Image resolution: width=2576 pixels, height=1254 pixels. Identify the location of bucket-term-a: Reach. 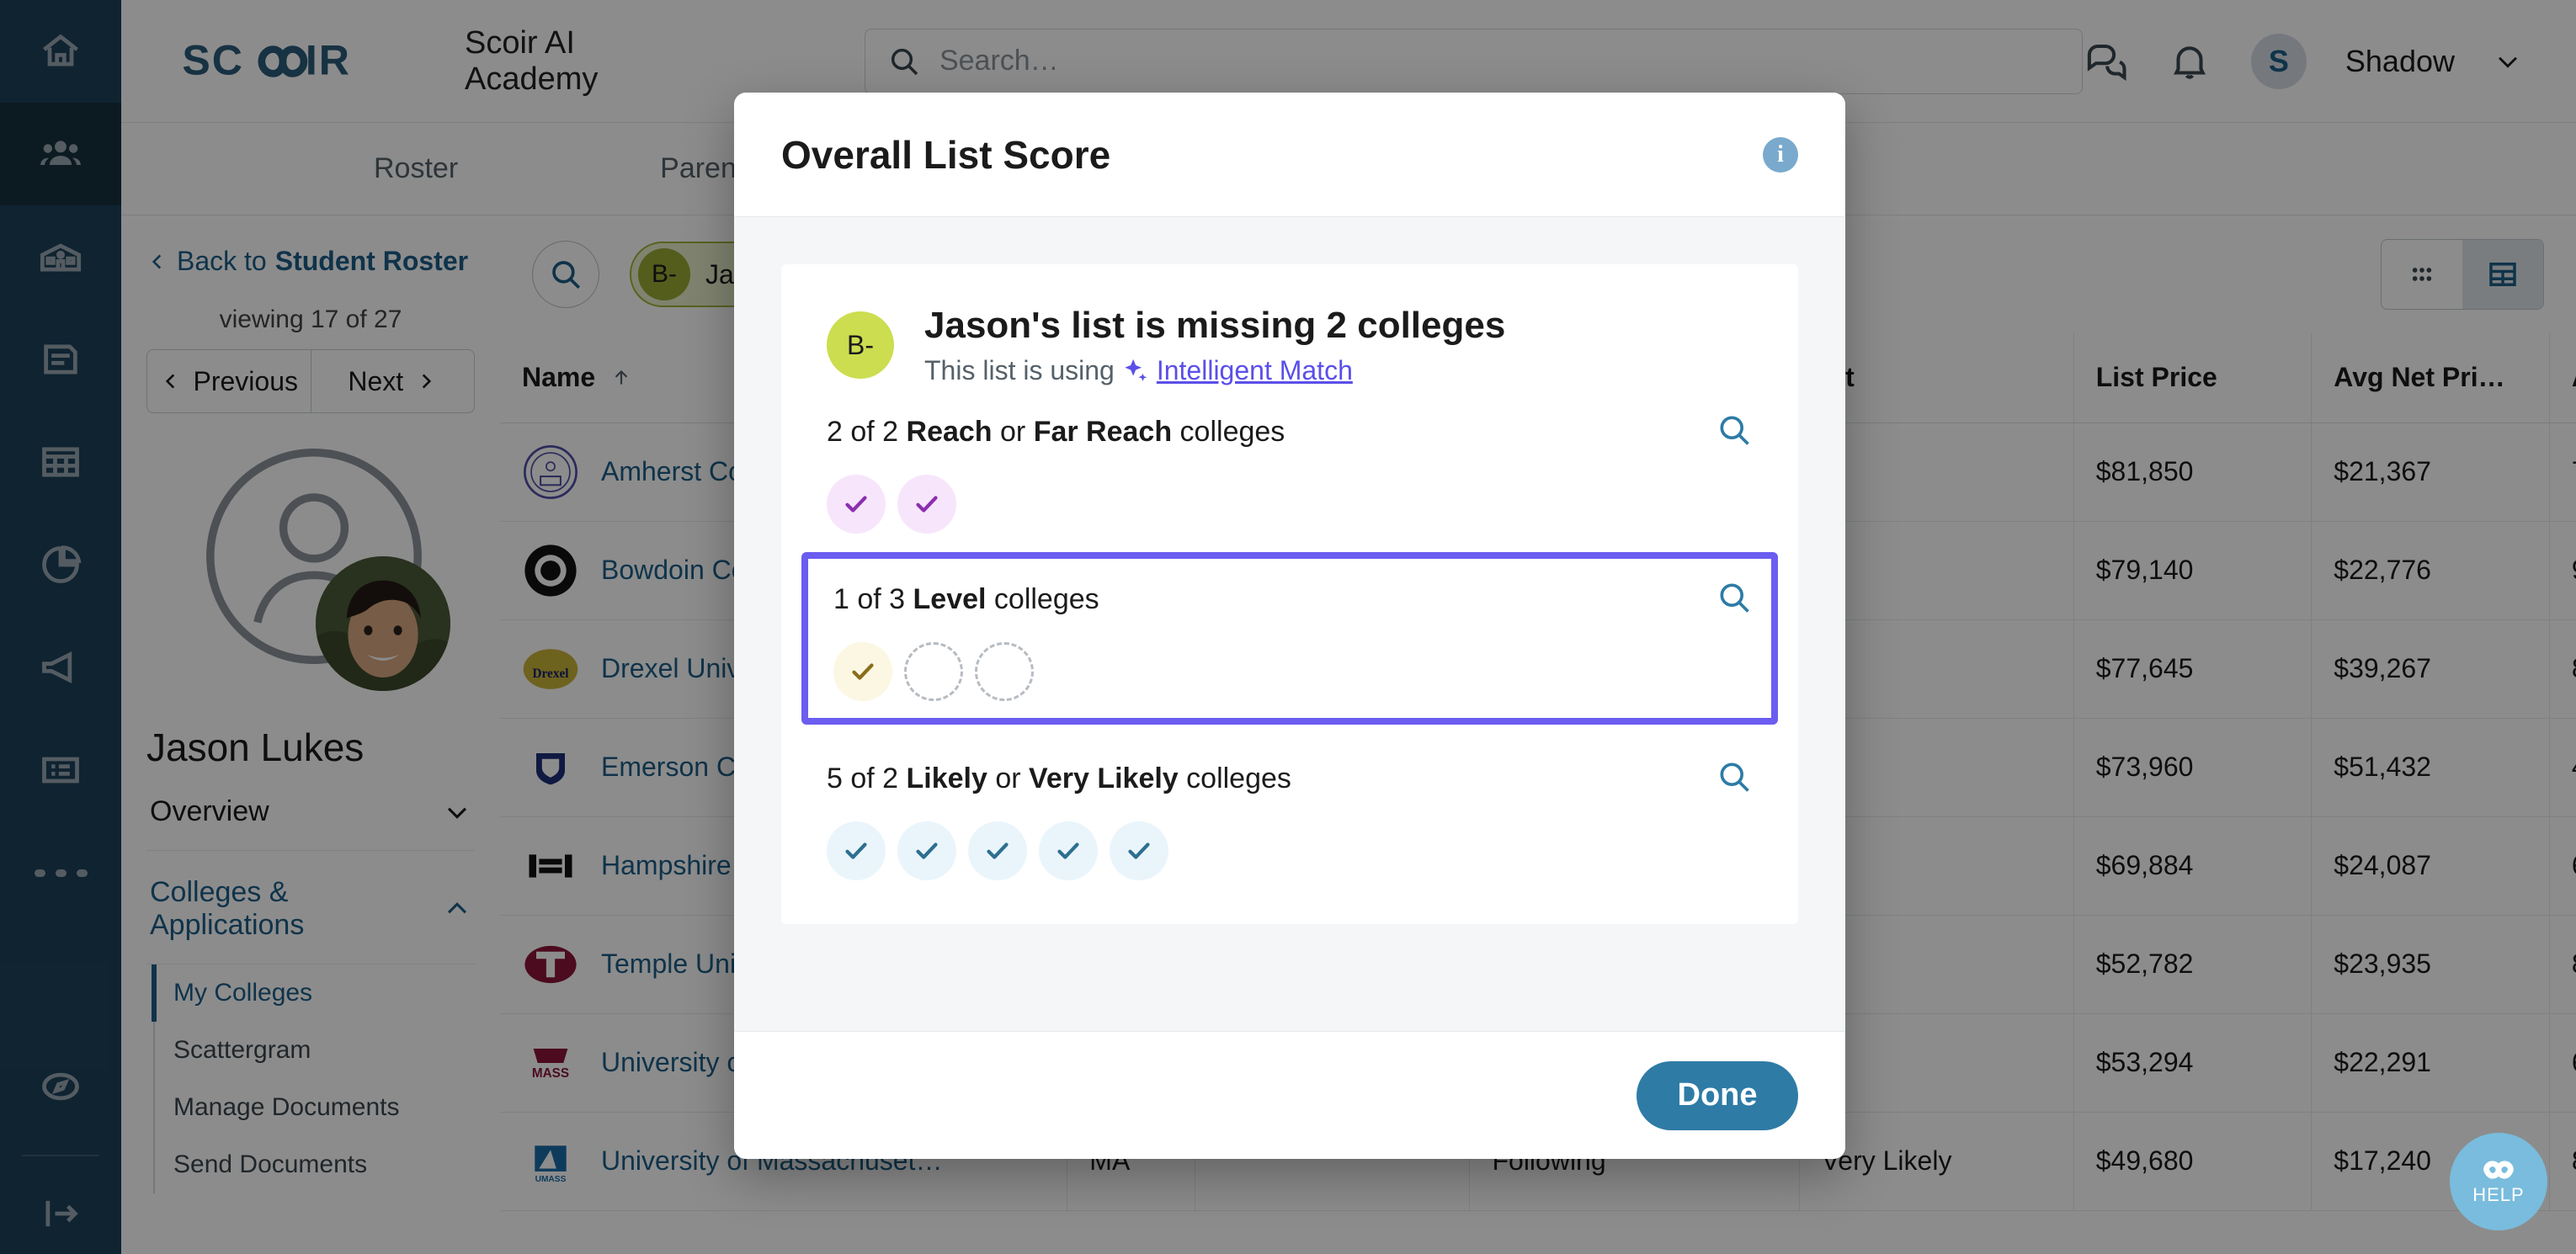
(950, 432).